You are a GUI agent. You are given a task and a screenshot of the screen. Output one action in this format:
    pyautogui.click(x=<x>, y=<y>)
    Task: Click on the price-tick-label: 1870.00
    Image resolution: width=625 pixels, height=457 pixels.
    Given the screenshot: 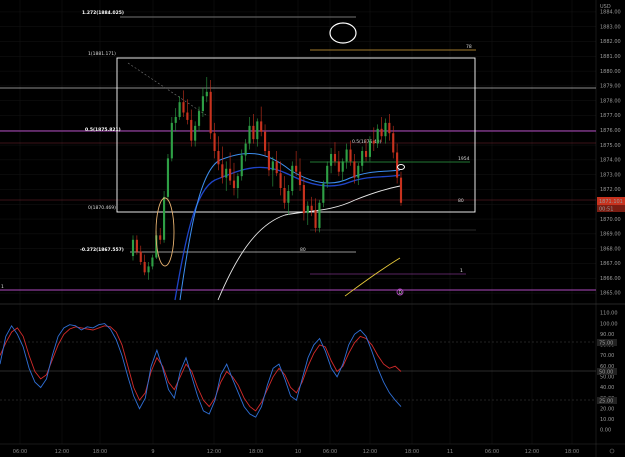 What is the action you would take?
    pyautogui.click(x=610, y=220)
    